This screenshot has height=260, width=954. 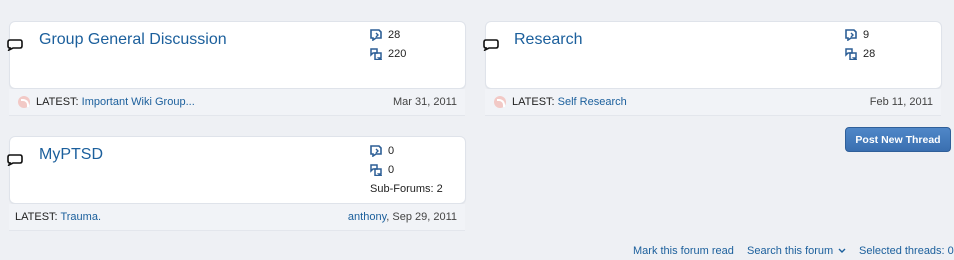 I want to click on subforums-label: Sub-Forums: 2, so click(x=406, y=189).